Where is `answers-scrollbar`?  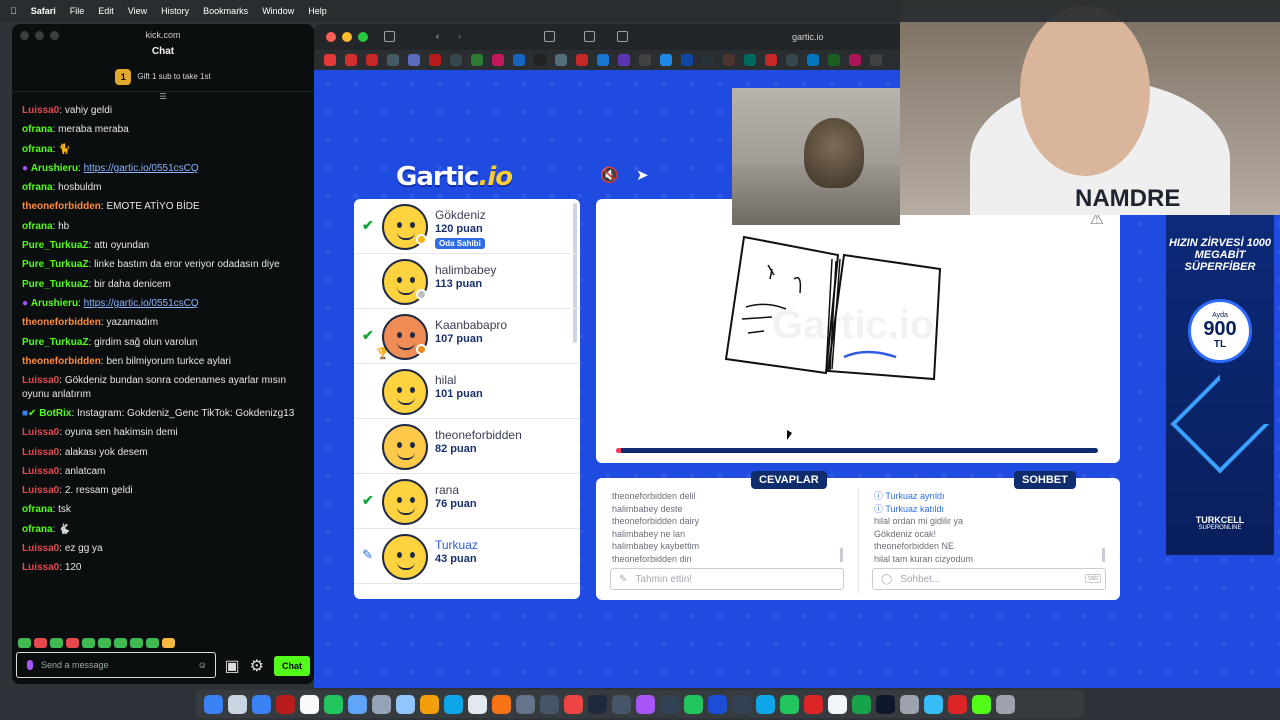
answers-scrollbar is located at coordinates (841, 555).